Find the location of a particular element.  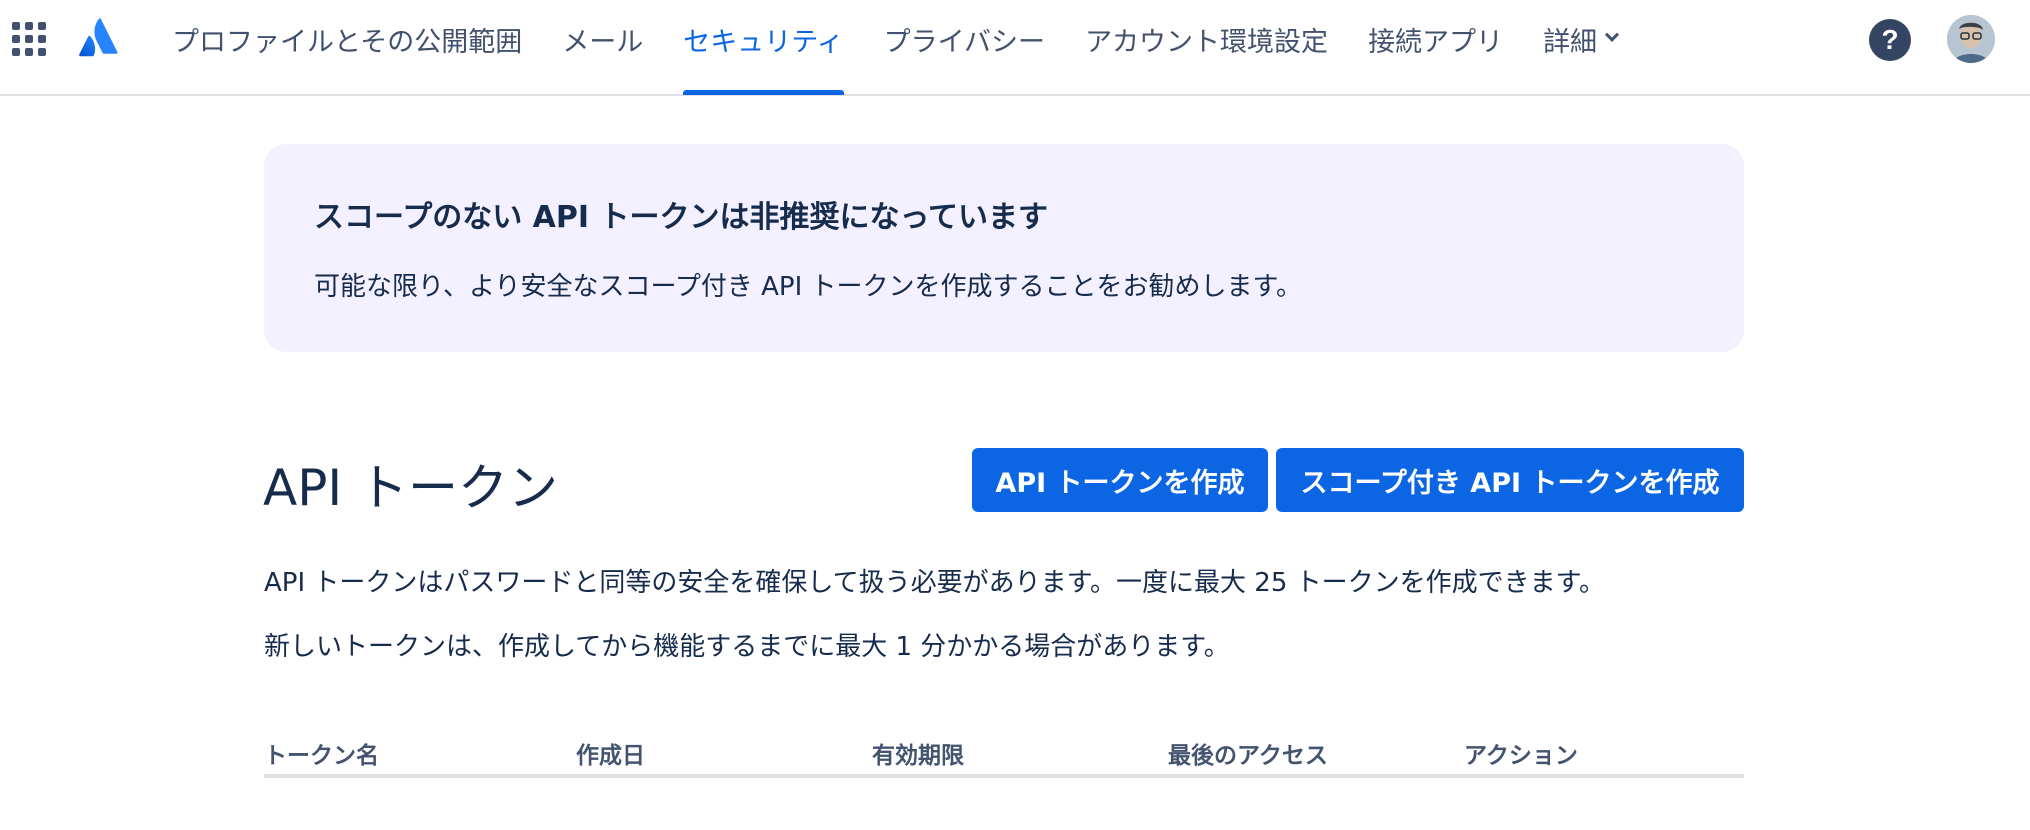

nav-item-account-preferences: アカウント環境設定 is located at coordinates (1206, 39).